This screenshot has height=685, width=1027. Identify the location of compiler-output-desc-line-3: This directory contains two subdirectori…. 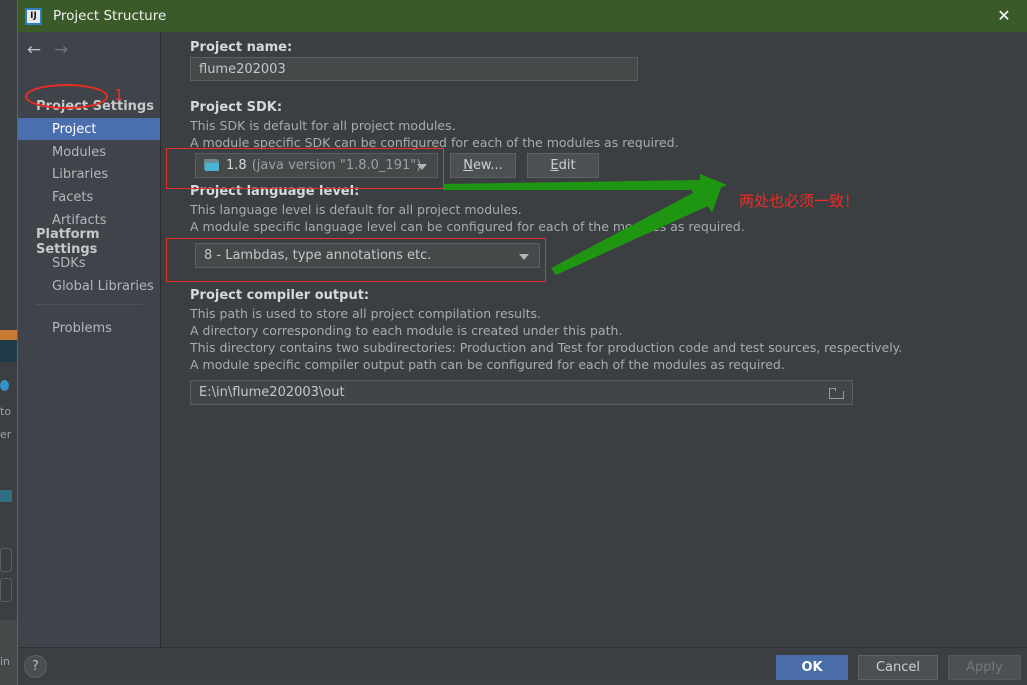
(546, 347).